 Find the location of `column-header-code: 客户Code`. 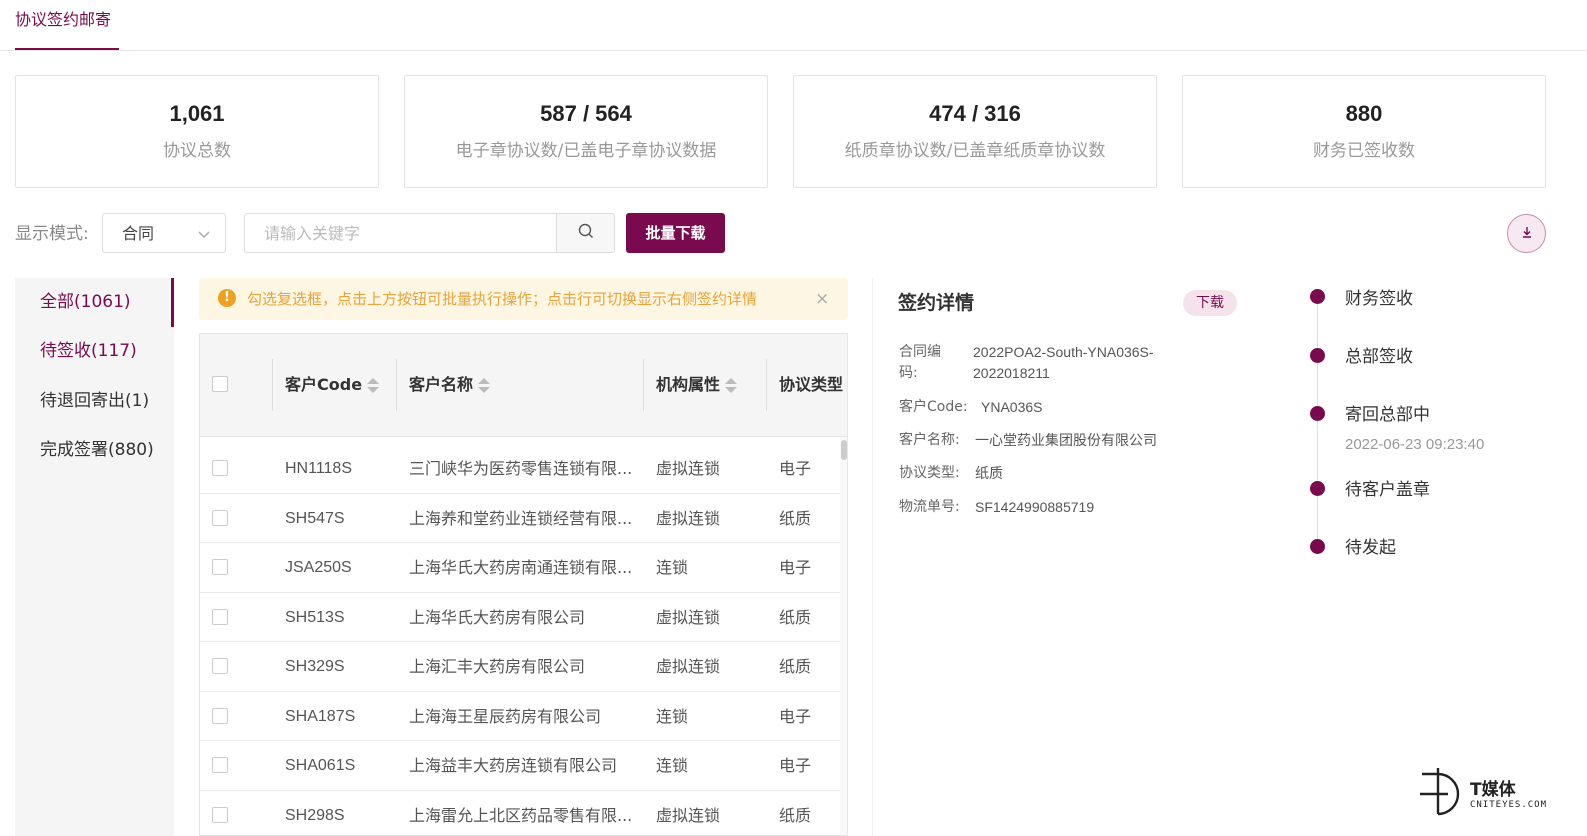

column-header-code: 客户Code is located at coordinates (332, 385).